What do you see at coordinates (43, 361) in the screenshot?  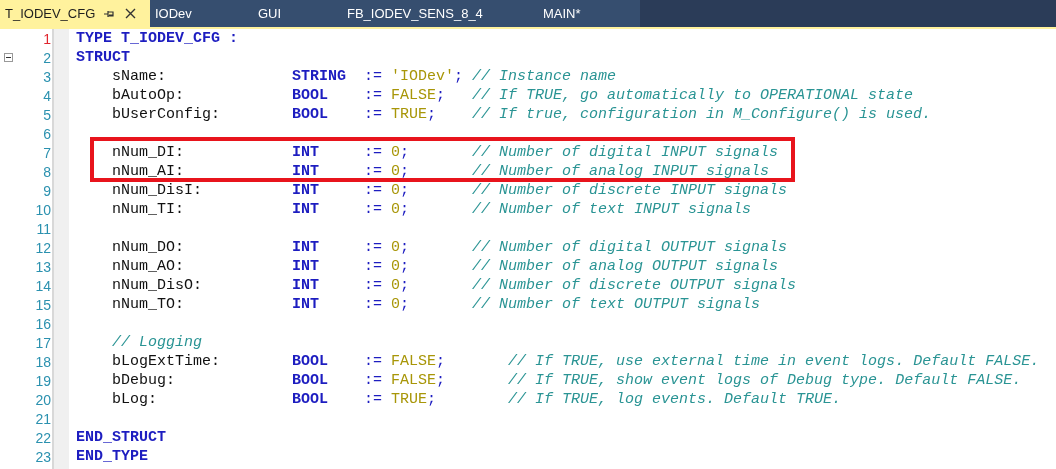 I see `line-number: 18` at bounding box center [43, 361].